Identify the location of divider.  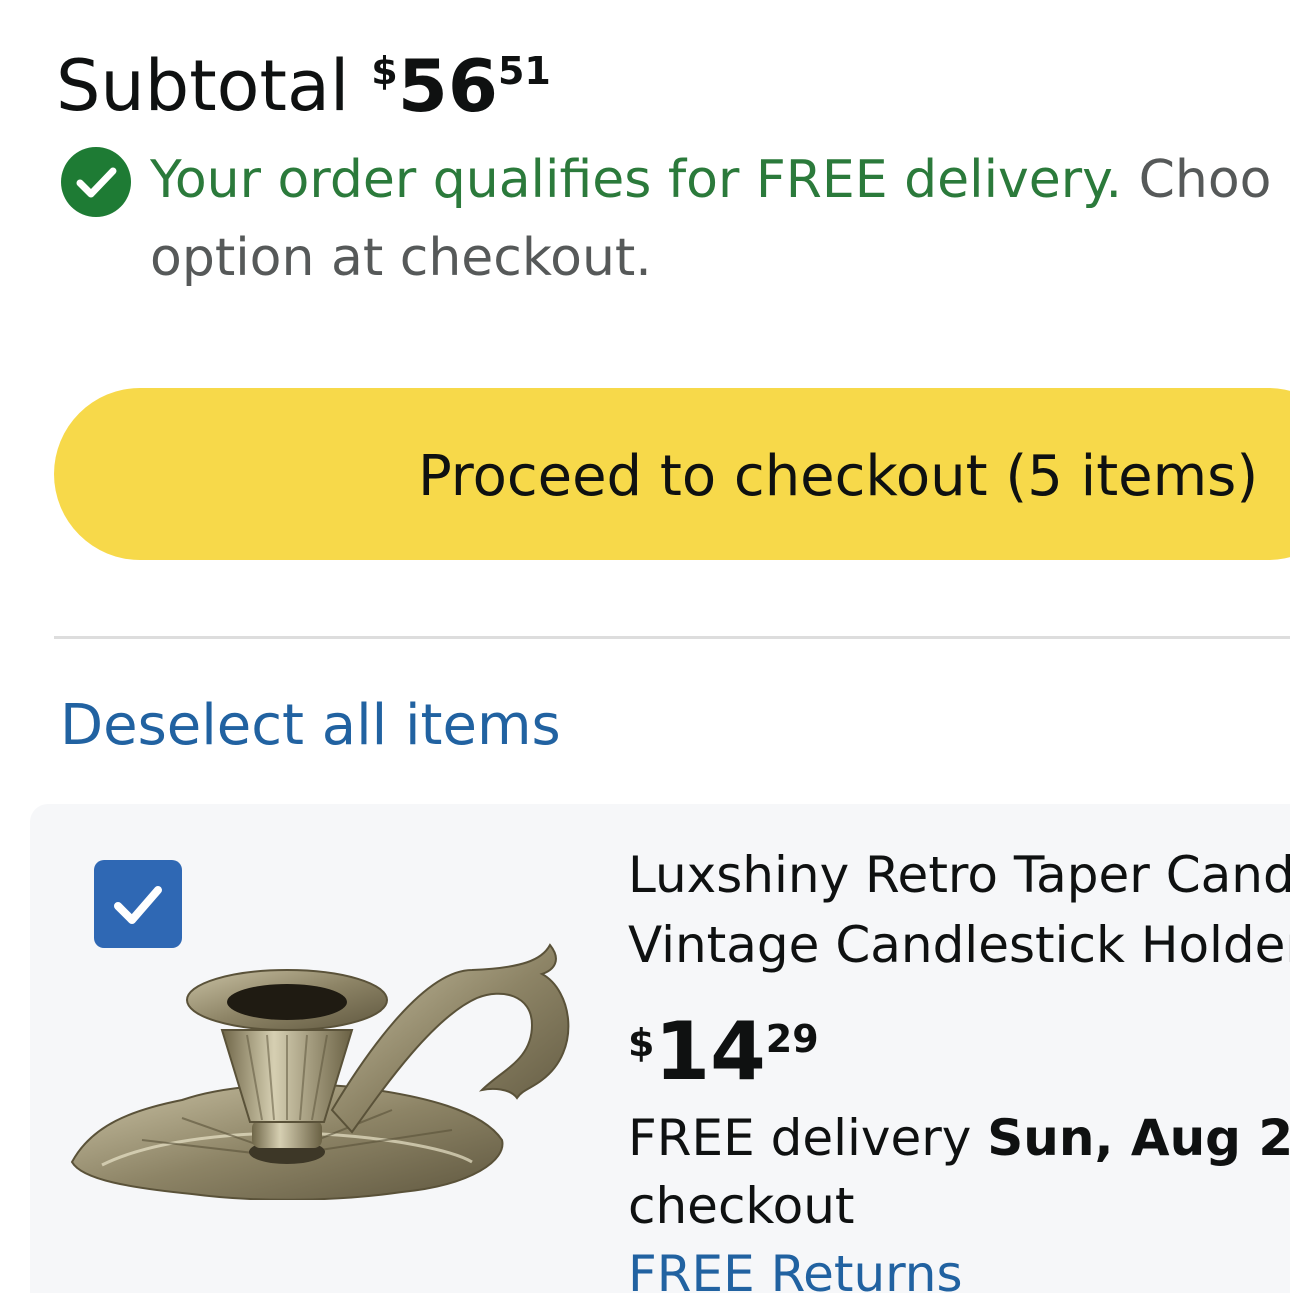
(672, 637).